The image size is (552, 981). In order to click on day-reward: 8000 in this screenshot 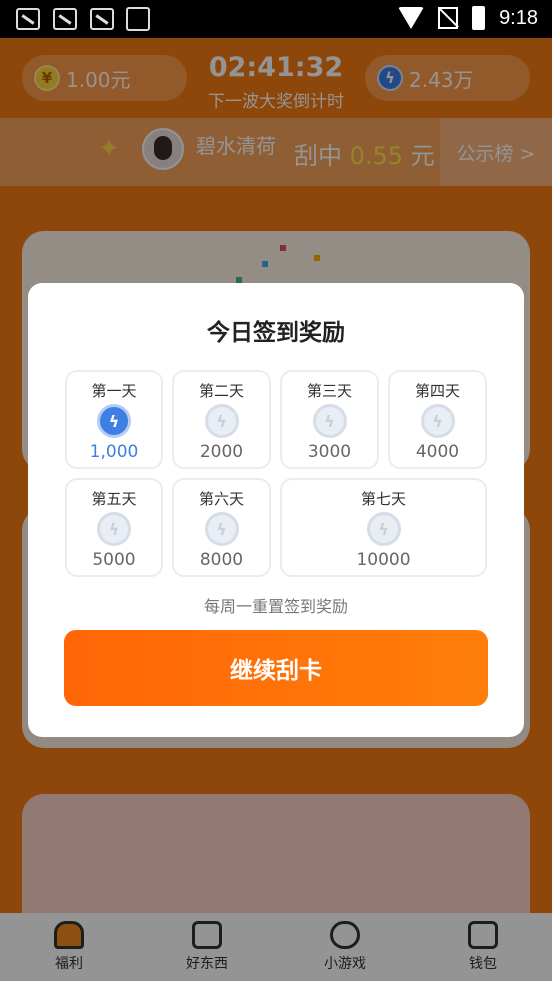, I will do `click(221, 560)`.